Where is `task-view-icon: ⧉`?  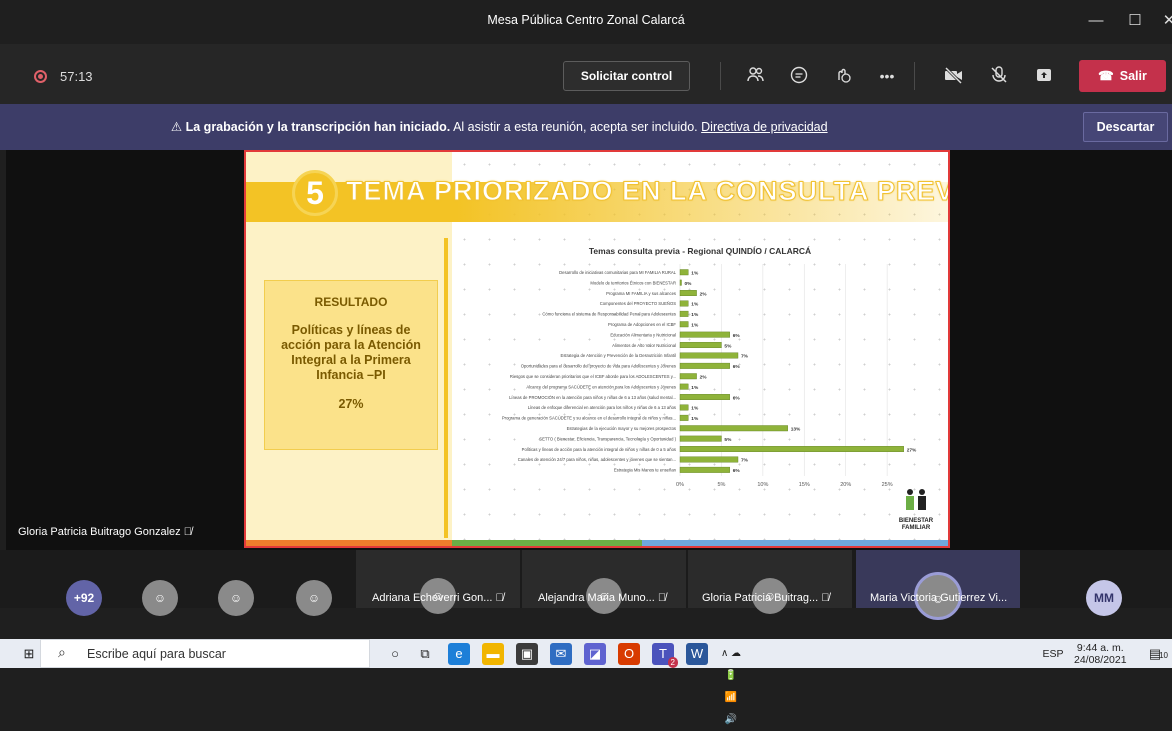 task-view-icon: ⧉ is located at coordinates (425, 654).